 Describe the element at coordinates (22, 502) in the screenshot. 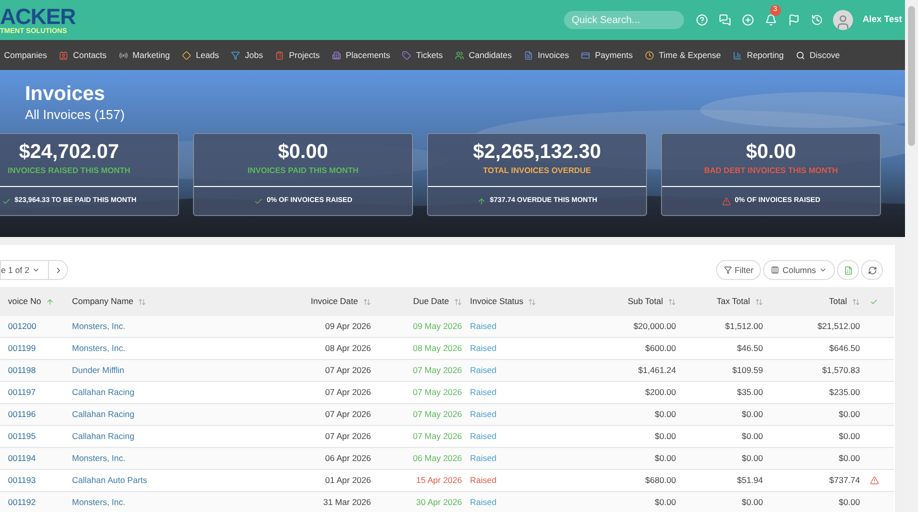

I see `invoice-number-link: 001192` at that location.